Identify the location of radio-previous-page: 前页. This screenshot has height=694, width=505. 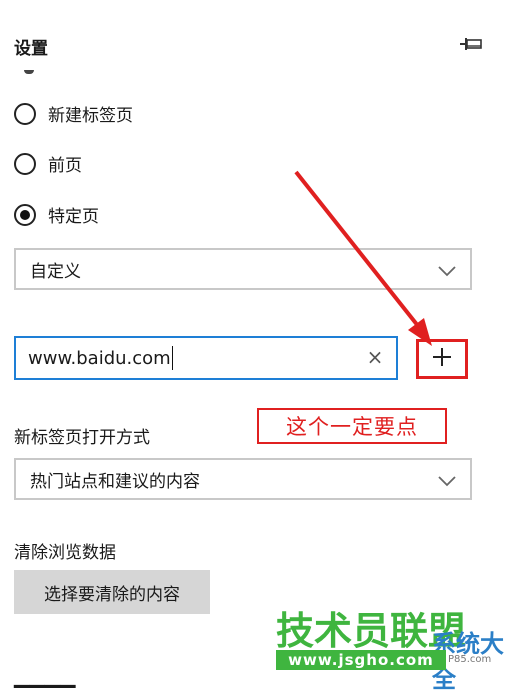
(48, 163).